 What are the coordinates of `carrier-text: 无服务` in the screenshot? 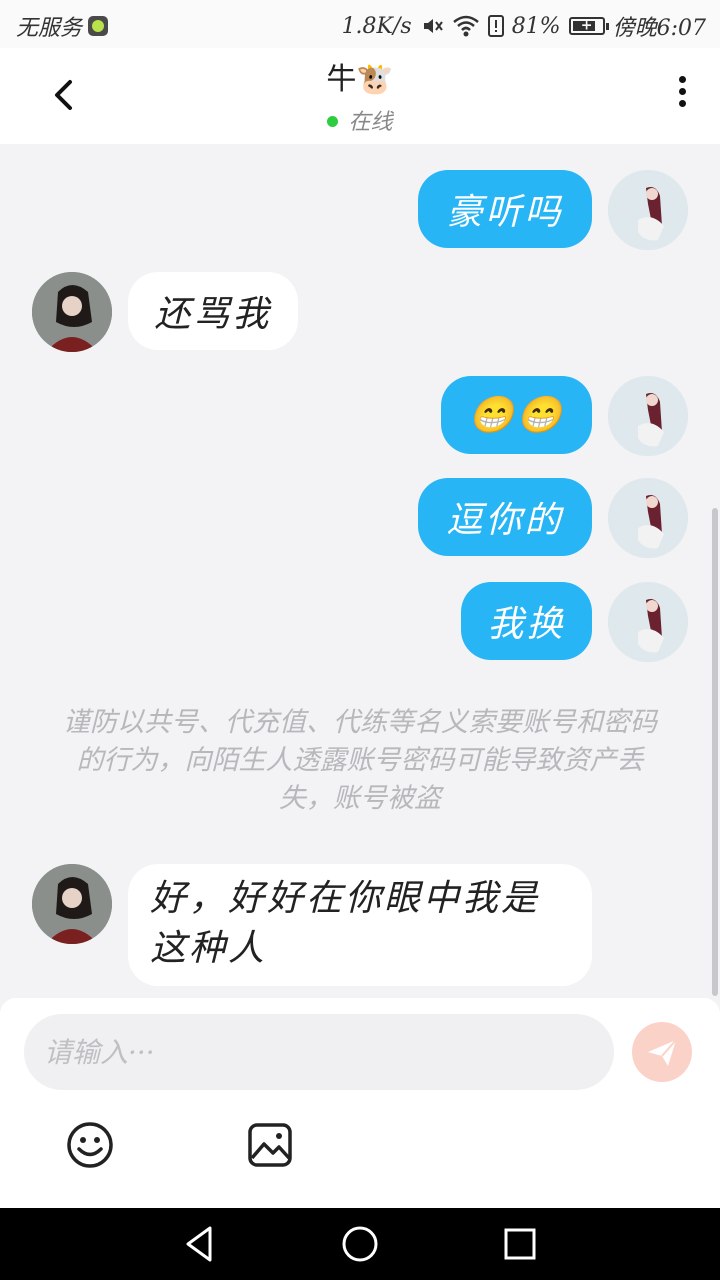 It's located at (49, 28).